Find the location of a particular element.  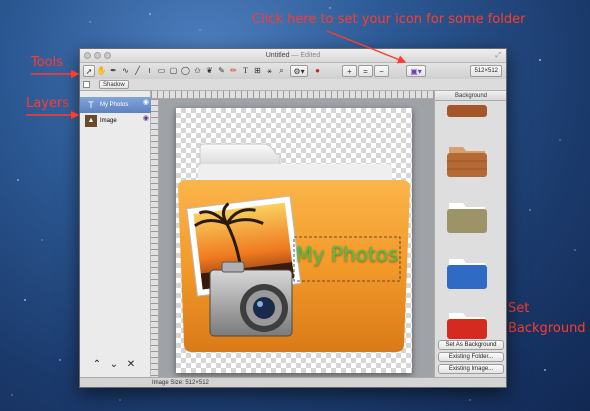

wood-folder-thumb is located at coordinates (467, 159).